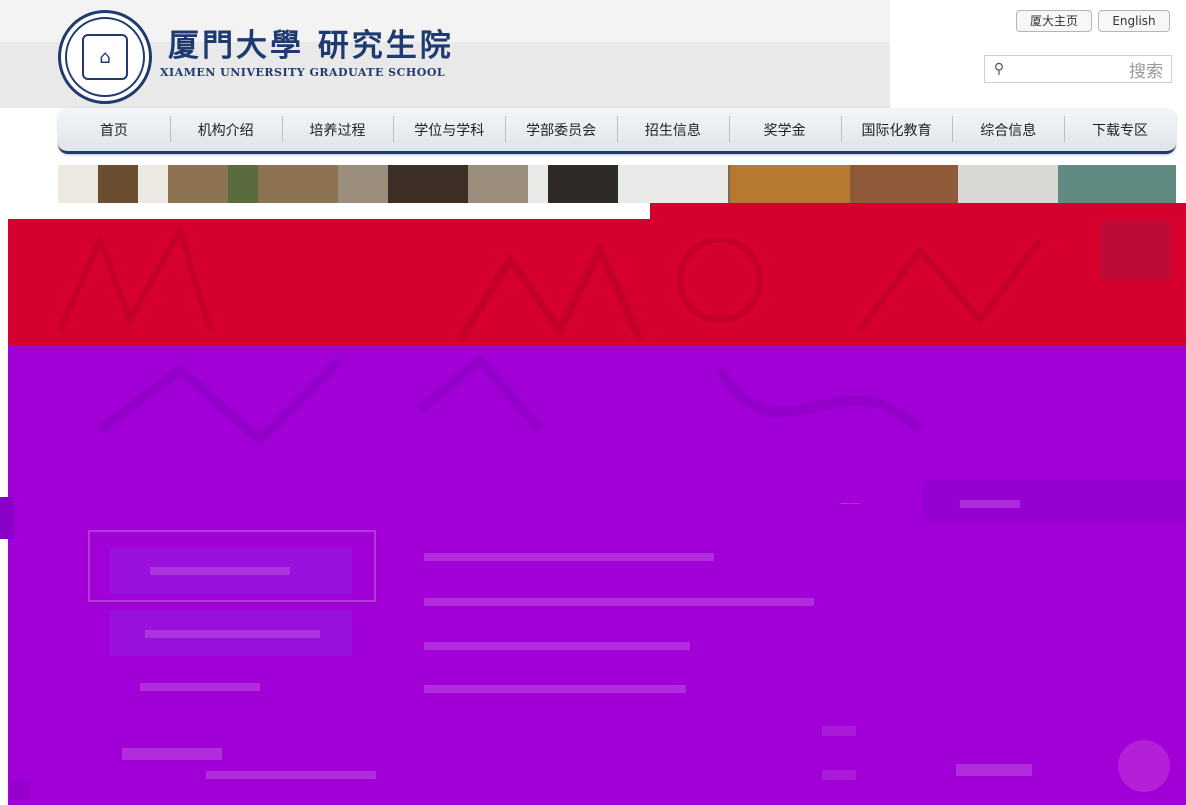 Image resolution: width=1186 pixels, height=805 pixels. What do you see at coordinates (784, 128) in the screenshot?
I see `nav-item-scholarships: 奖学金` at bounding box center [784, 128].